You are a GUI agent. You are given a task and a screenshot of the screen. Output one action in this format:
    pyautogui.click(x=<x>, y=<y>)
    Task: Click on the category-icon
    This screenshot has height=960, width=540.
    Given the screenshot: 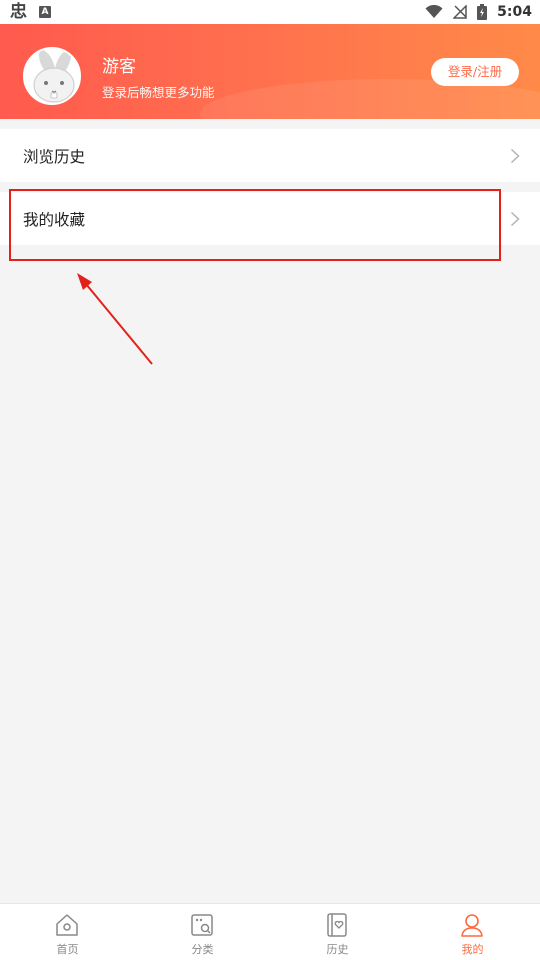 What is the action you would take?
    pyautogui.click(x=202, y=925)
    